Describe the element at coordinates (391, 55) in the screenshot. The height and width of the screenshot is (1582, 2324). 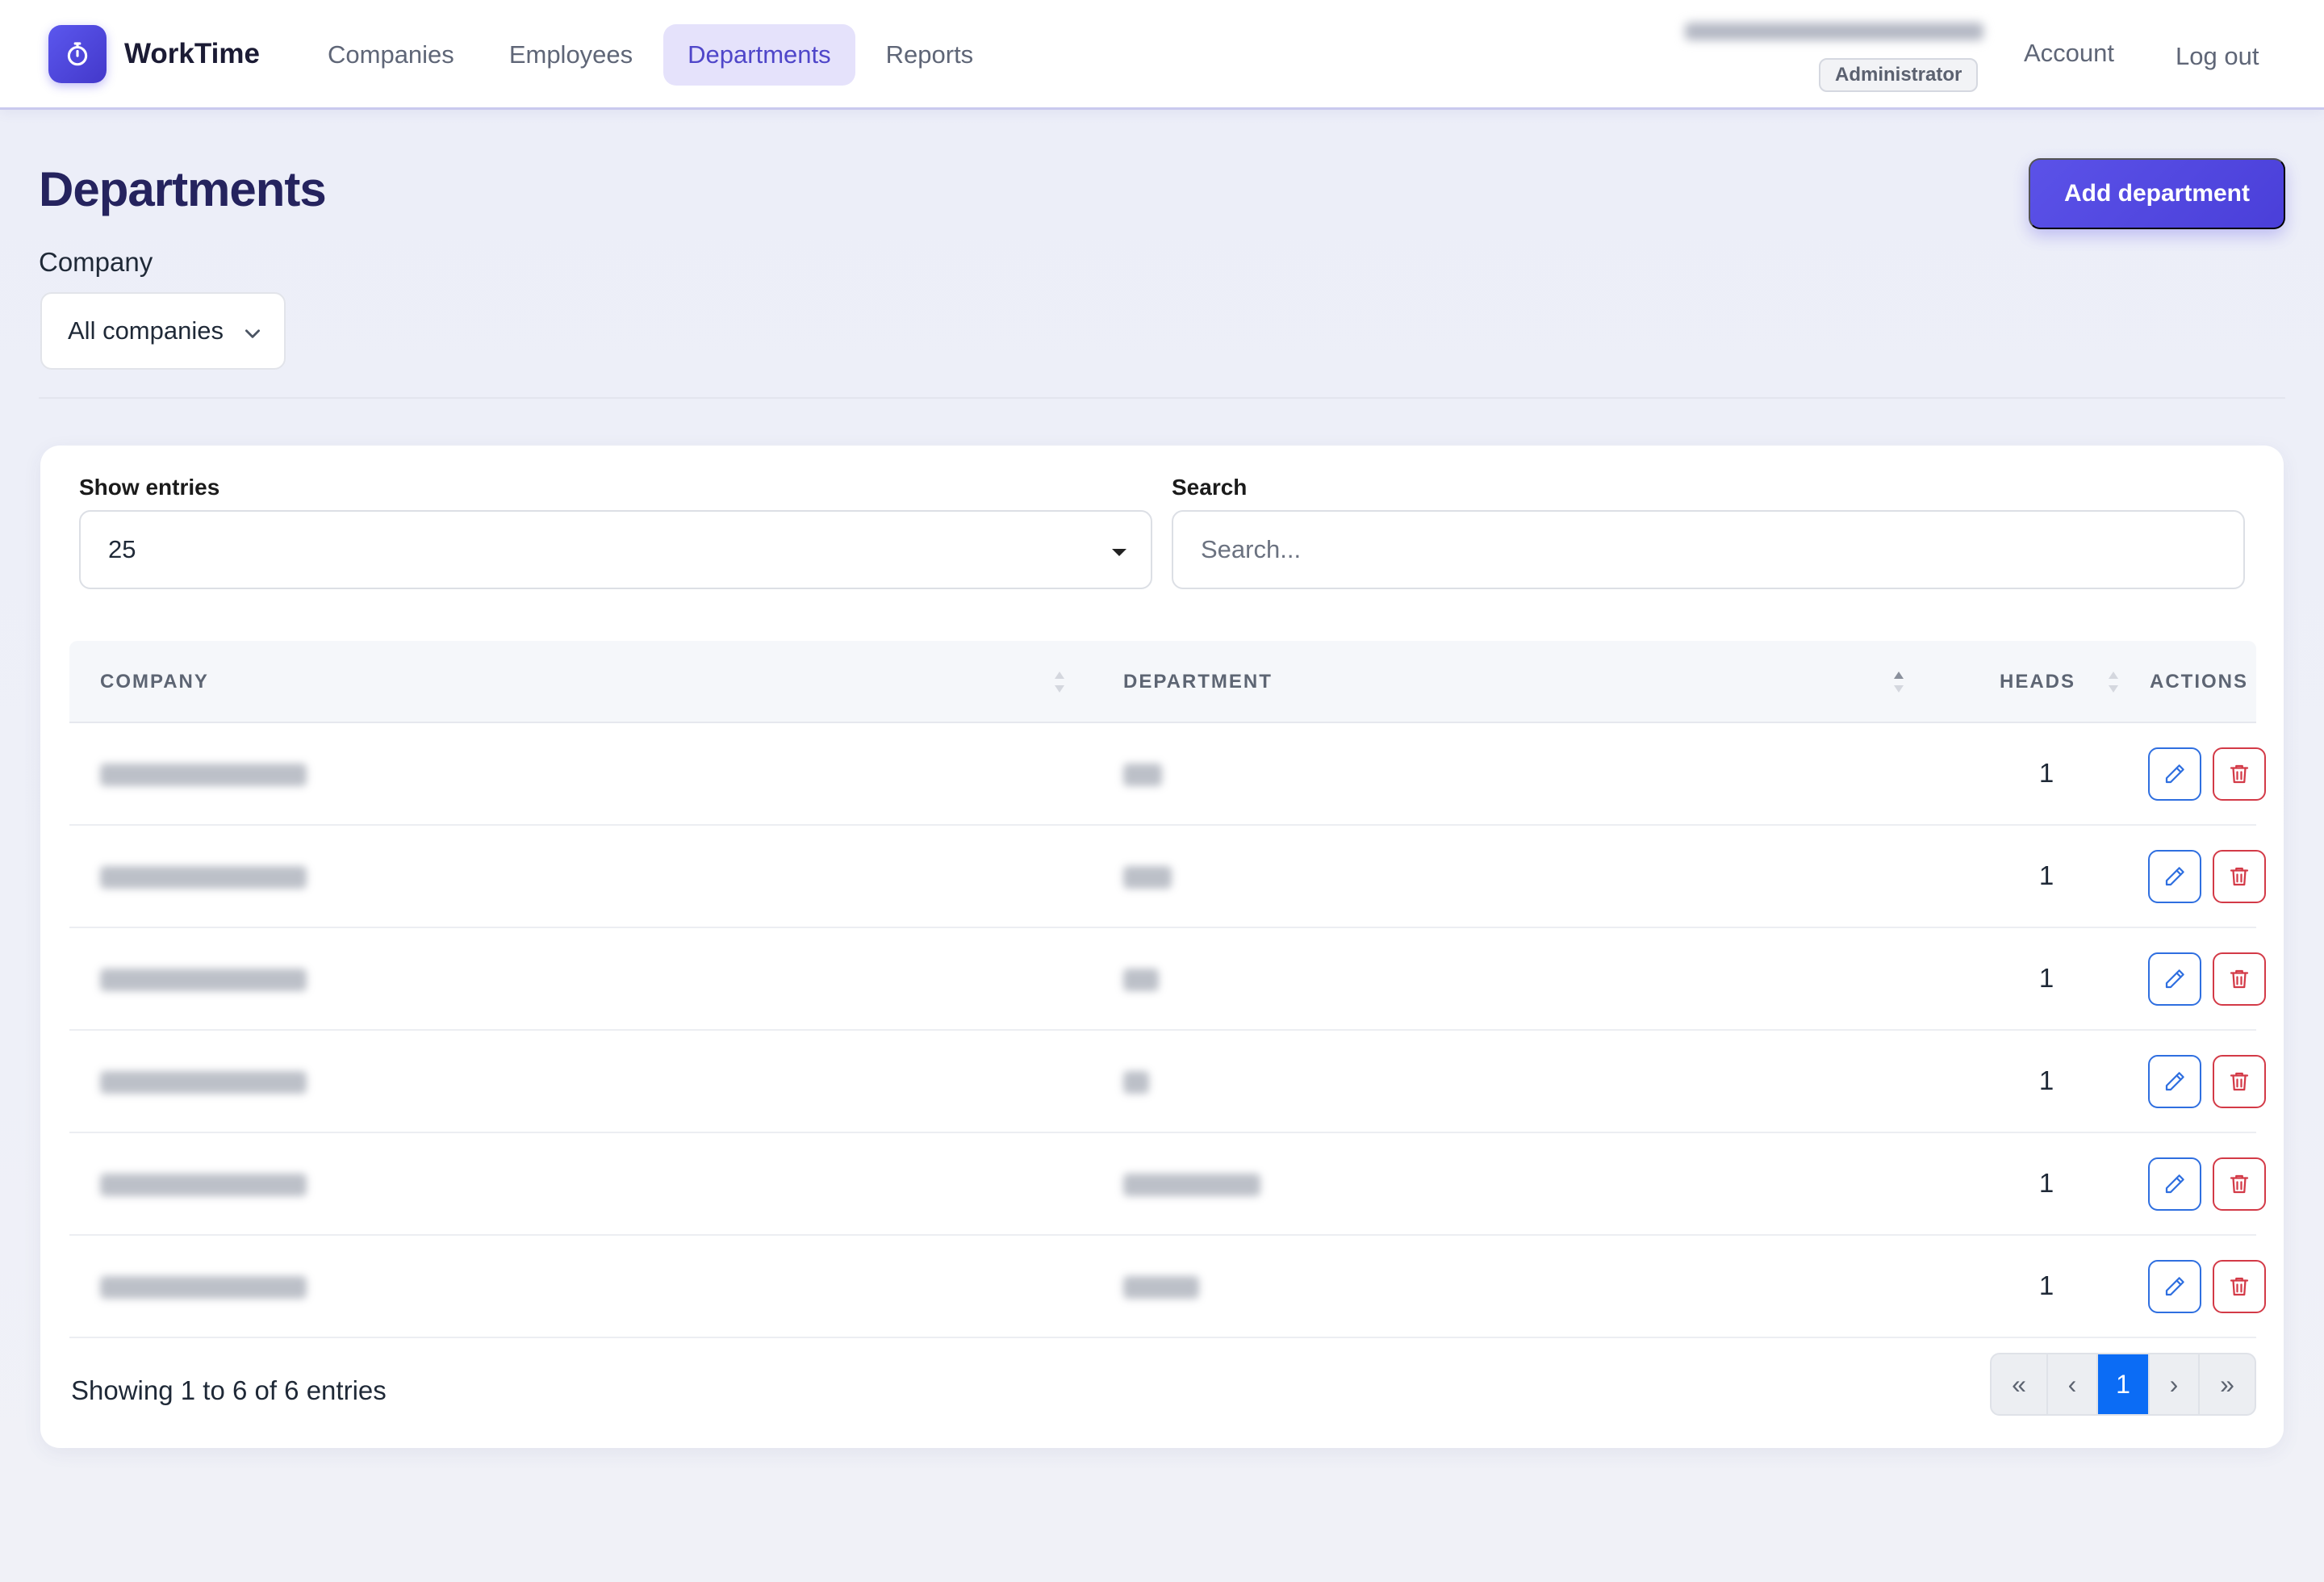
I see `nav-companies: Companies` at that location.